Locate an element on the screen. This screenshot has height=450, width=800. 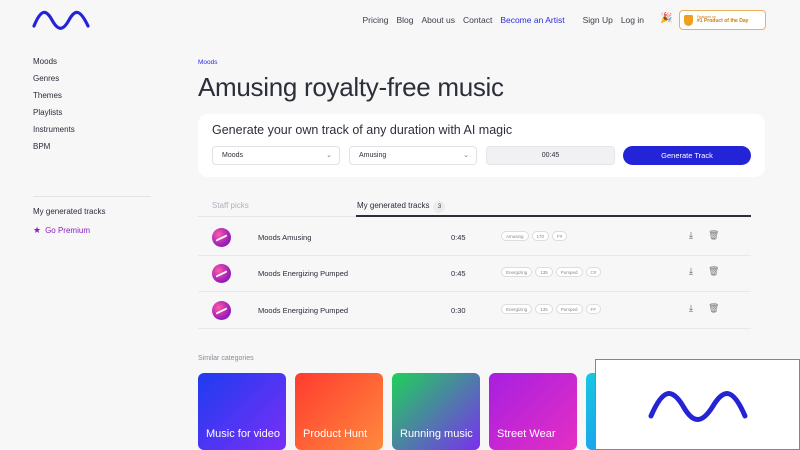
category-card-street-wear: Street Wear is located at coordinates (533, 411).